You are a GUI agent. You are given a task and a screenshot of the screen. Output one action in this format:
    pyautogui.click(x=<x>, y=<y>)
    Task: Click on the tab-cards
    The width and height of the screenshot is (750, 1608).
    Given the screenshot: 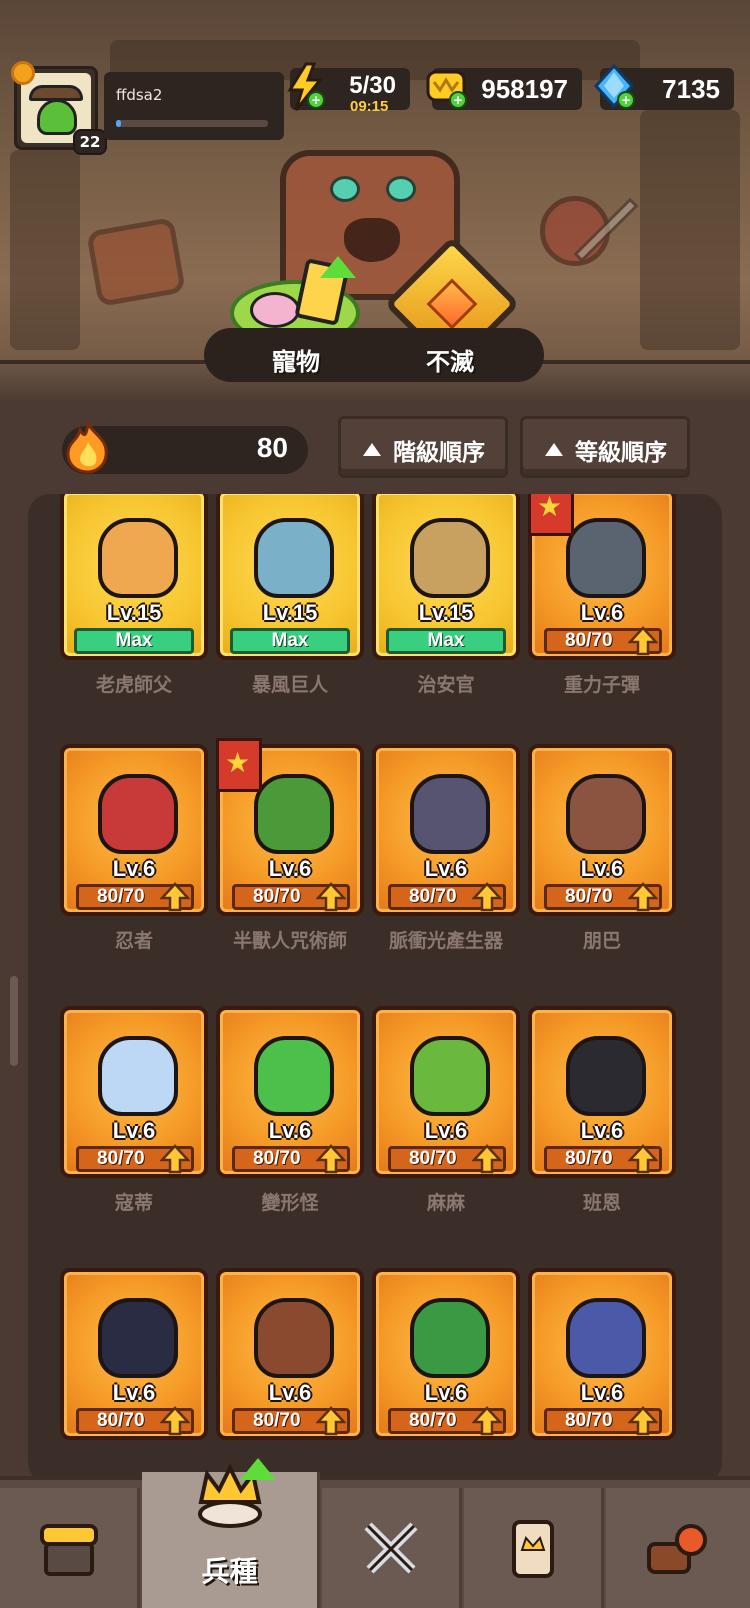 What is the action you would take?
    pyautogui.click(x=534, y=1548)
    